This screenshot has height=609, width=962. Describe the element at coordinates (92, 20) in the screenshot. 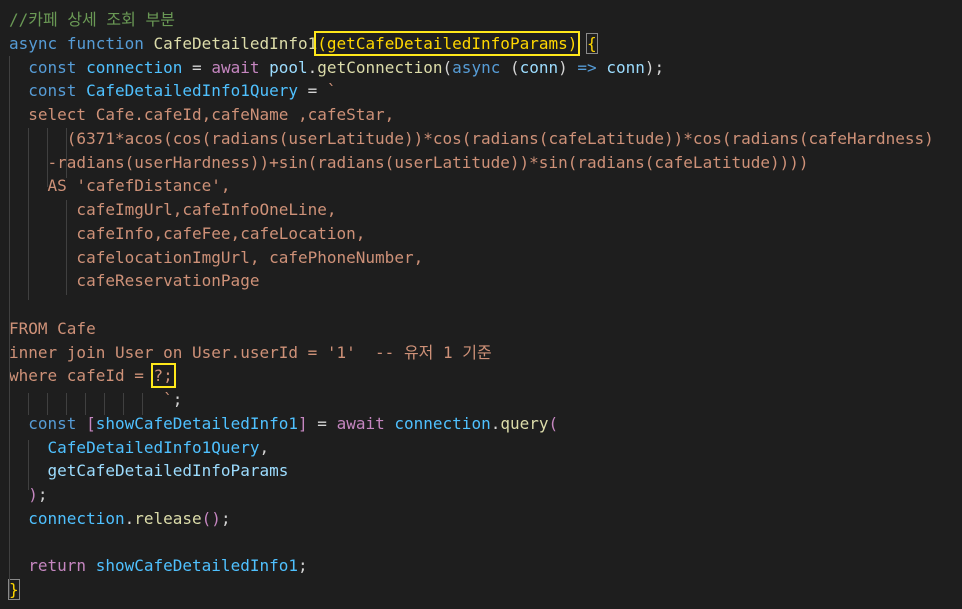

I see `code-line: //카페 상세 조회 부분` at that location.